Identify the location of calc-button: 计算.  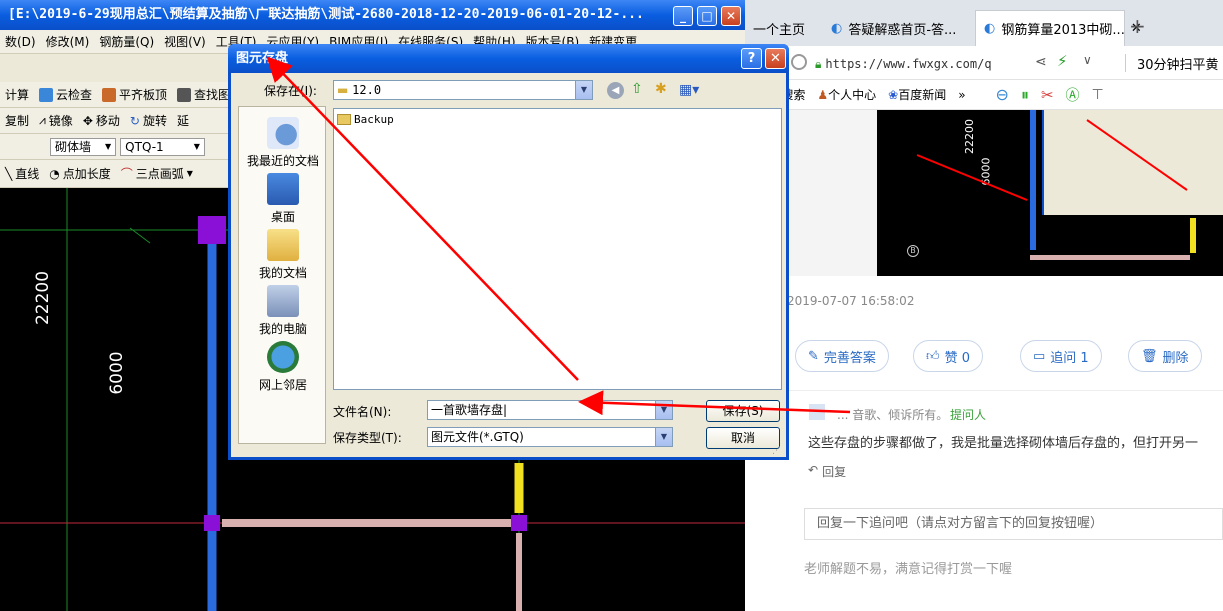
(17, 94).